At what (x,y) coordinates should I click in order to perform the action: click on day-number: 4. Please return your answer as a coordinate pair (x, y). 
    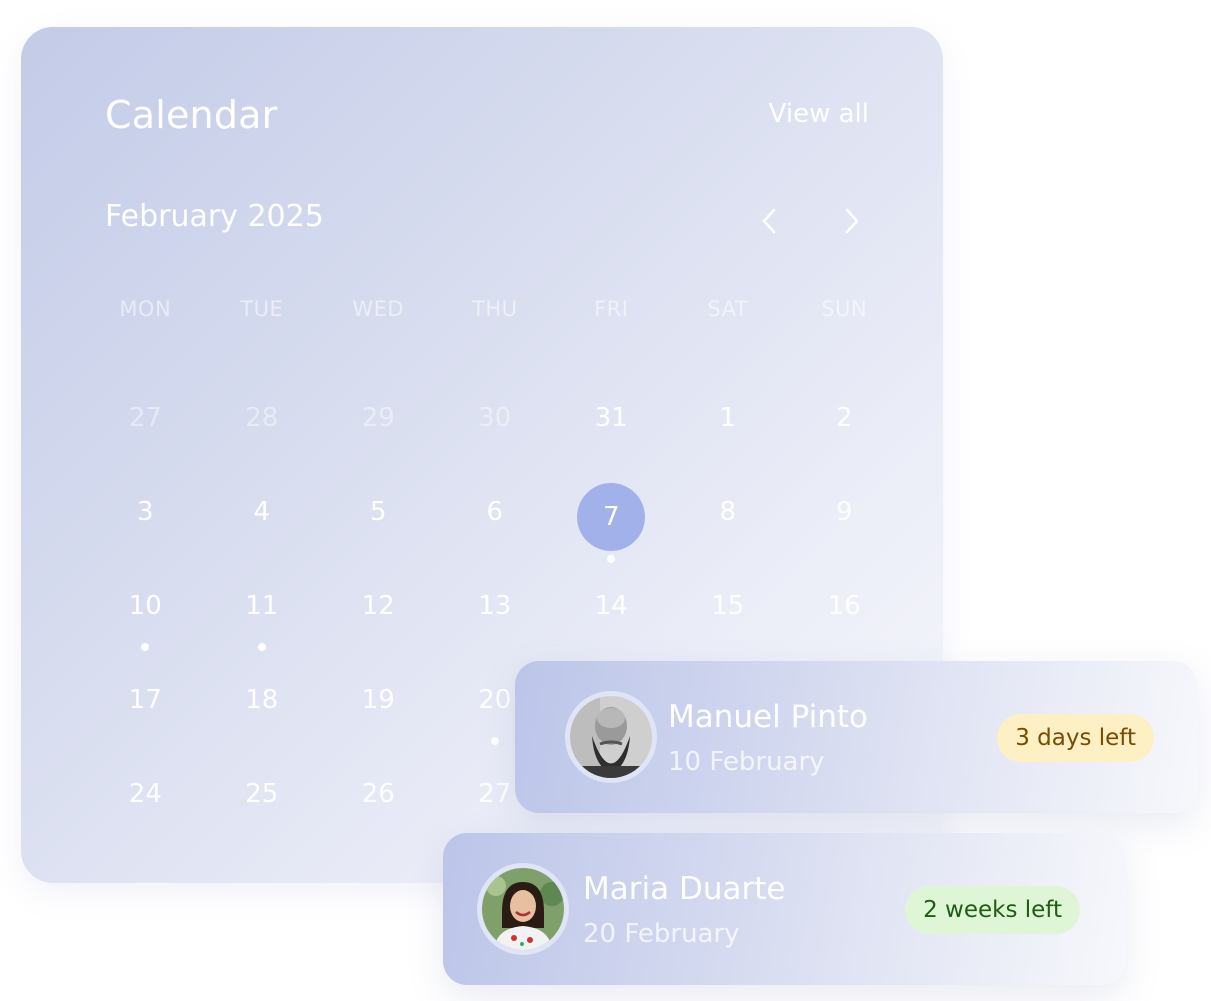
    Looking at the image, I should click on (262, 512).